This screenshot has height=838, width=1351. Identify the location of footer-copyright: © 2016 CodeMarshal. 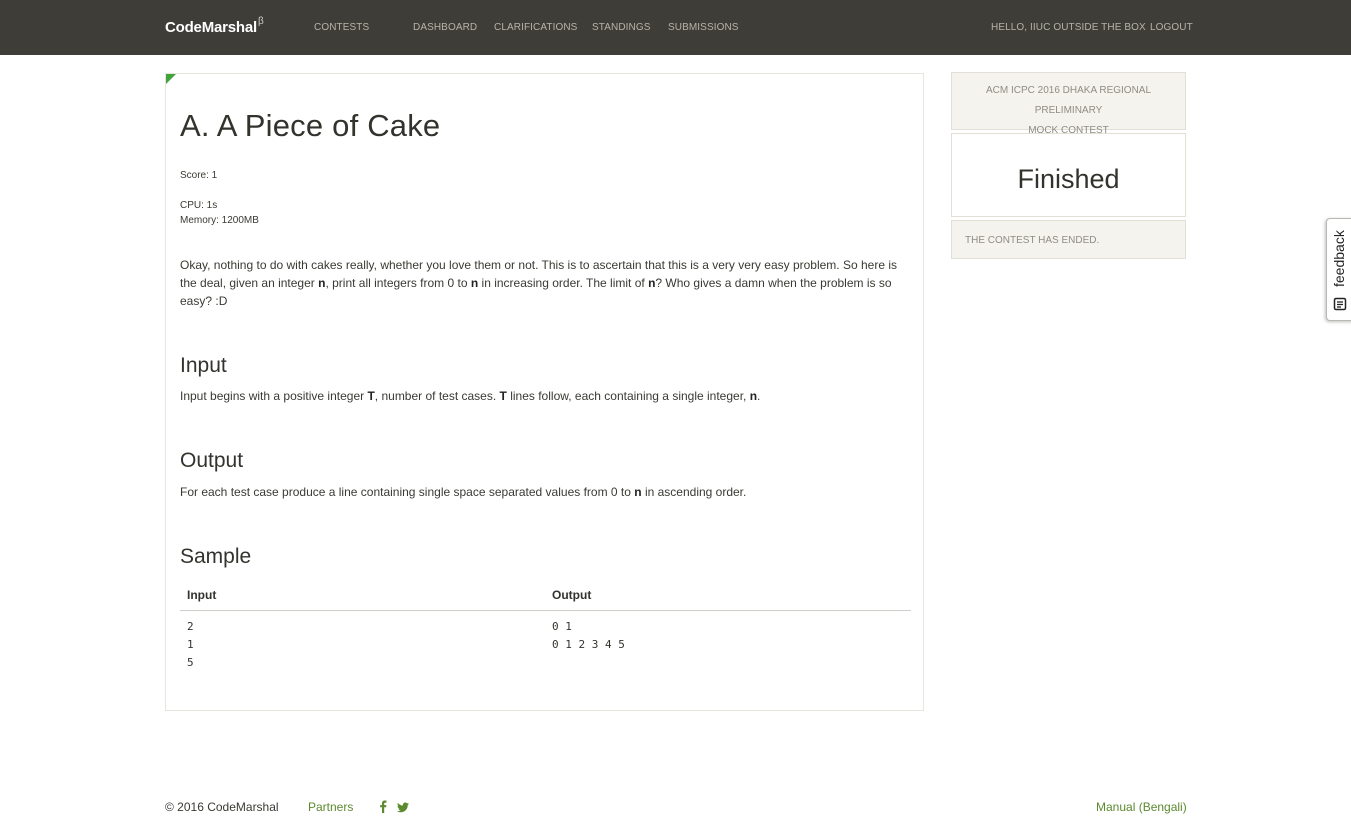
(222, 807).